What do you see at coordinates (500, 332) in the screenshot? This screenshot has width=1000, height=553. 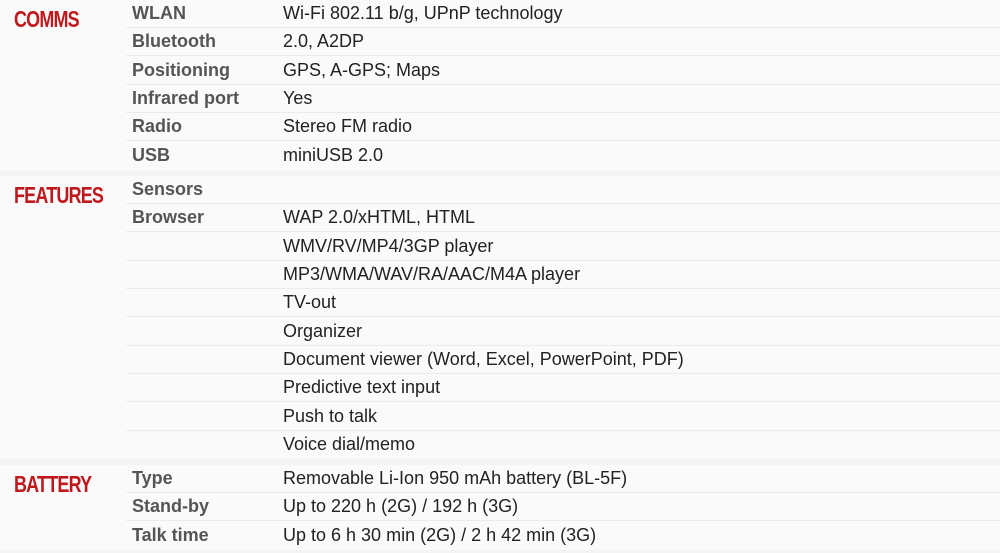 I see `spec-row-feature: Organizer` at bounding box center [500, 332].